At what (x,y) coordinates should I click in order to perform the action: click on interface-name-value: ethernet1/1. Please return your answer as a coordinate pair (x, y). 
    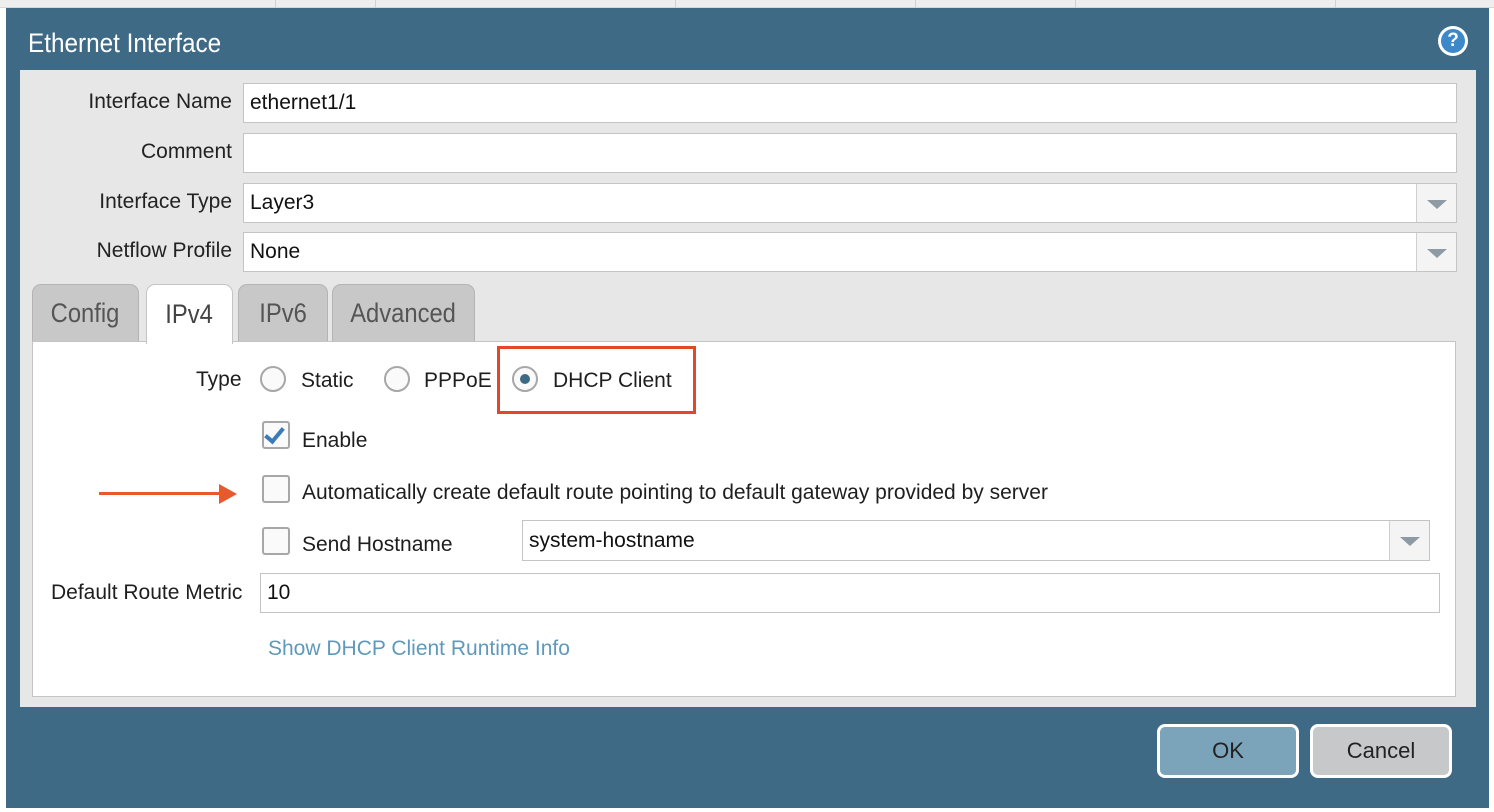
    Looking at the image, I should click on (303, 102).